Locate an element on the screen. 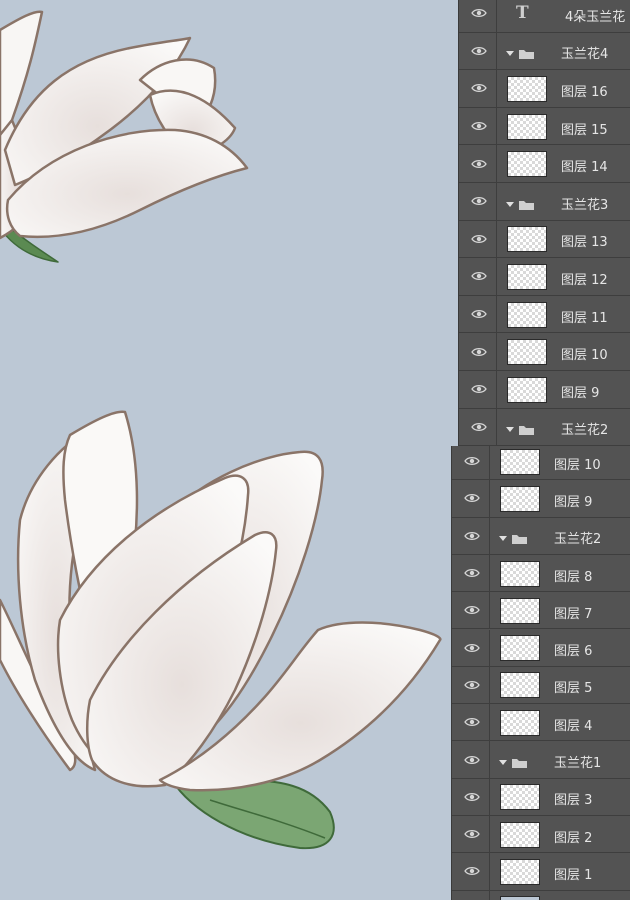  layer-row: 图层 6 is located at coordinates (541, 648).